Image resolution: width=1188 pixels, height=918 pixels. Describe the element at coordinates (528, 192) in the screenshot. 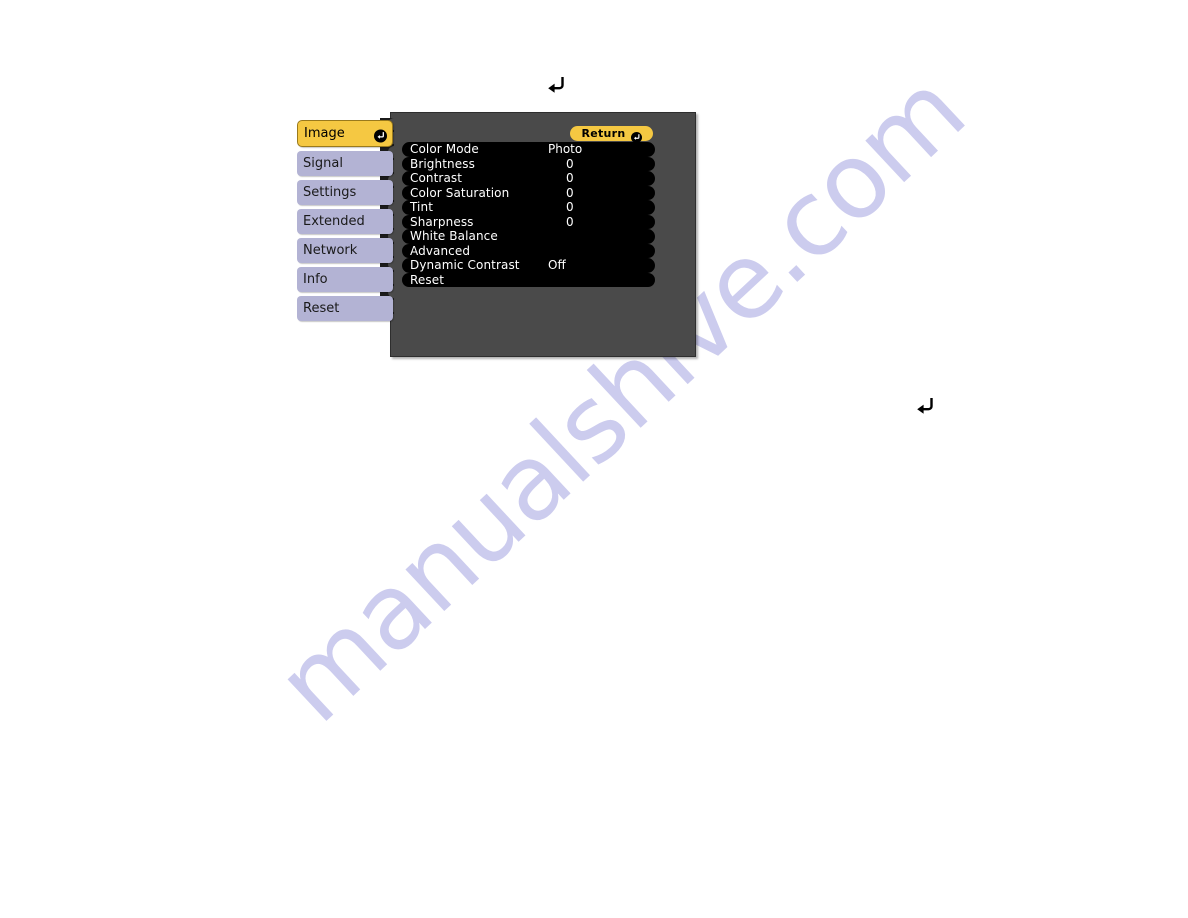

I see `menu-row-color-saturation: Color Saturation 0` at that location.